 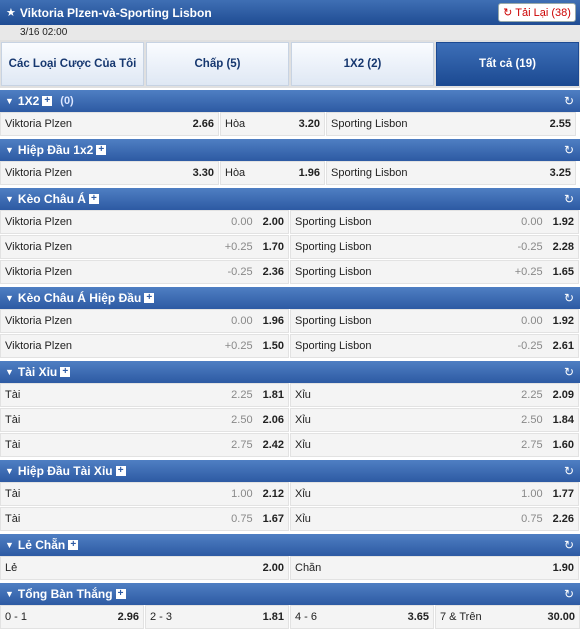 I want to click on odds-value: 1.50, so click(x=273, y=346).